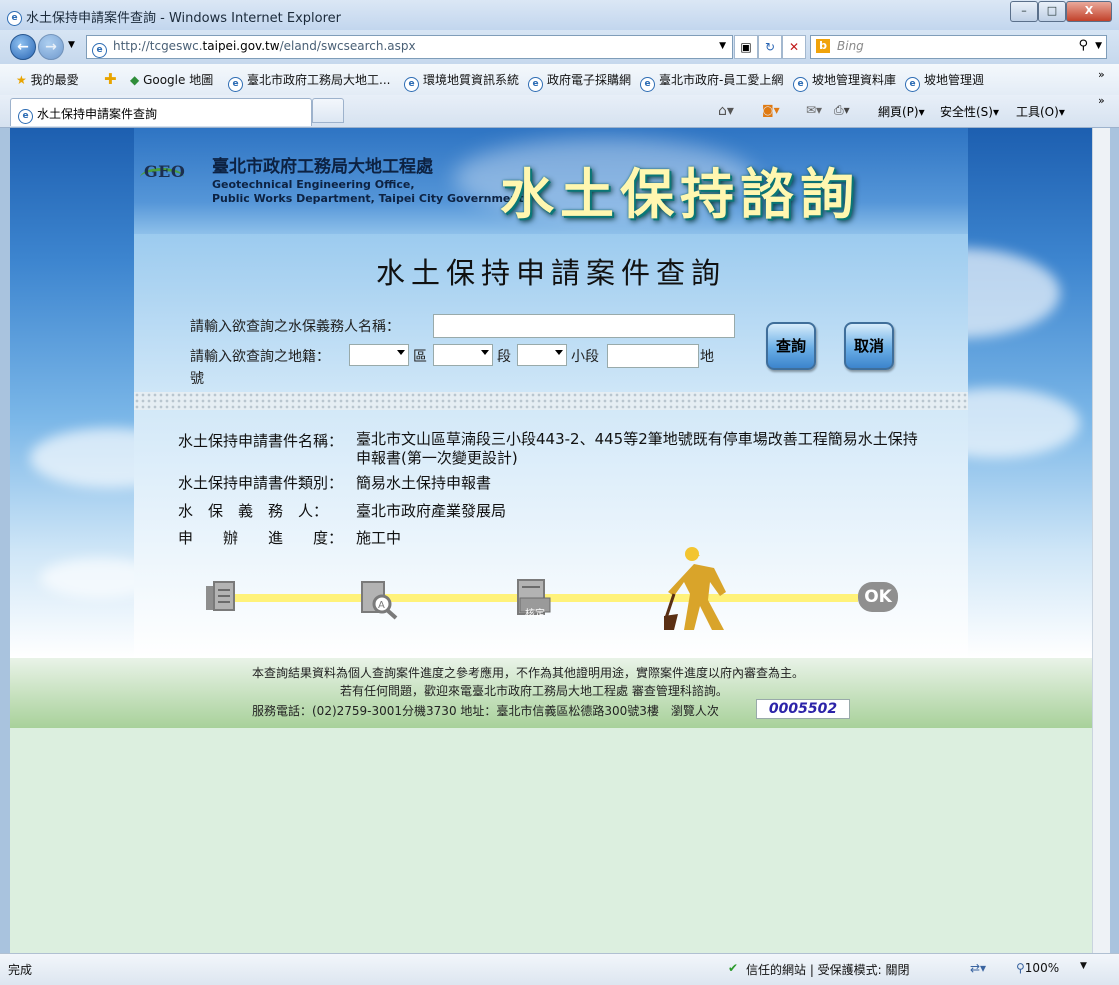  What do you see at coordinates (1098, 46) in the screenshot?
I see `search-dropdown-icon: ▼` at bounding box center [1098, 46].